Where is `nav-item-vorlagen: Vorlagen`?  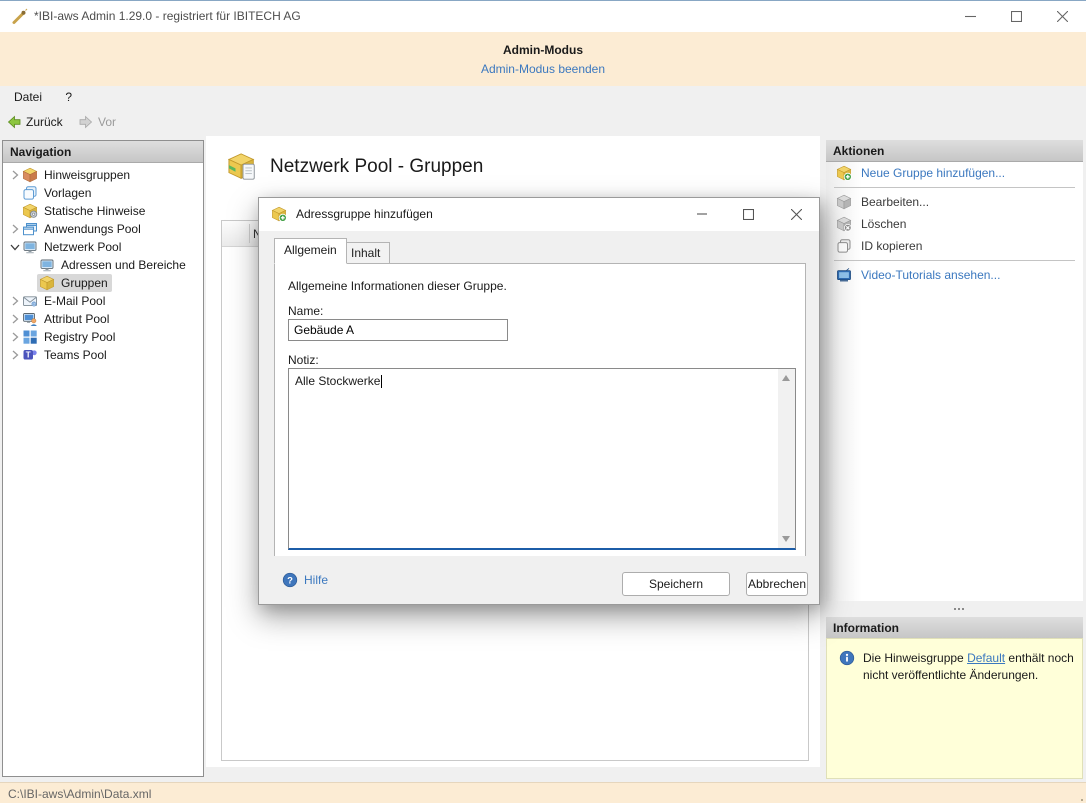
nav-item-vorlagen: Vorlagen is located at coordinates (103, 193).